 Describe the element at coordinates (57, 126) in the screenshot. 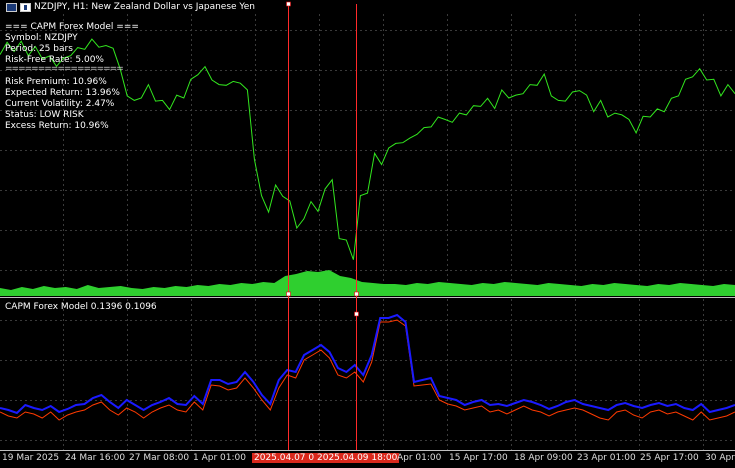

I see `capm-excess-return: Excess Return: 10.96%` at that location.